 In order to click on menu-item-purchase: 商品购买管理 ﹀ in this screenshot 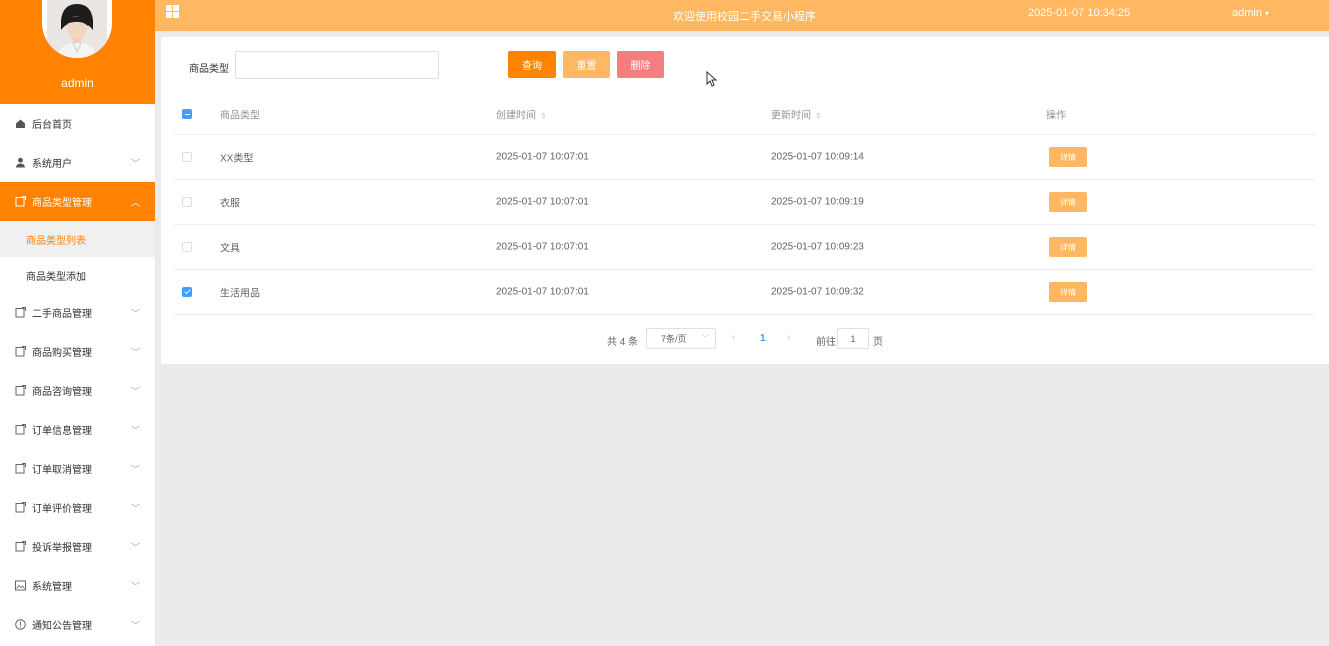, I will do `click(77, 351)`.